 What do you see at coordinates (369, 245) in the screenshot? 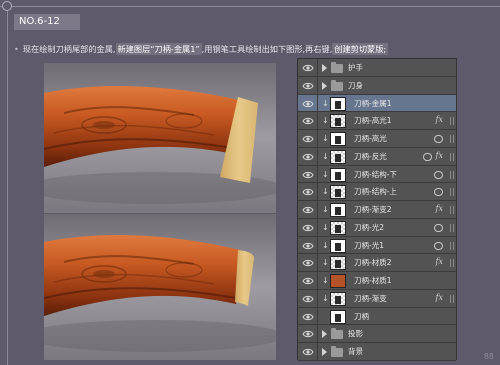
I see `layer-name: 刀柄-光1` at bounding box center [369, 245].